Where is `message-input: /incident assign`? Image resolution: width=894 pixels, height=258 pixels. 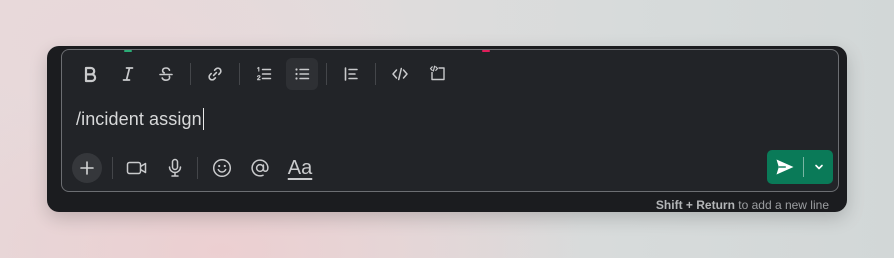 message-input: /incident assign is located at coordinates (140, 119).